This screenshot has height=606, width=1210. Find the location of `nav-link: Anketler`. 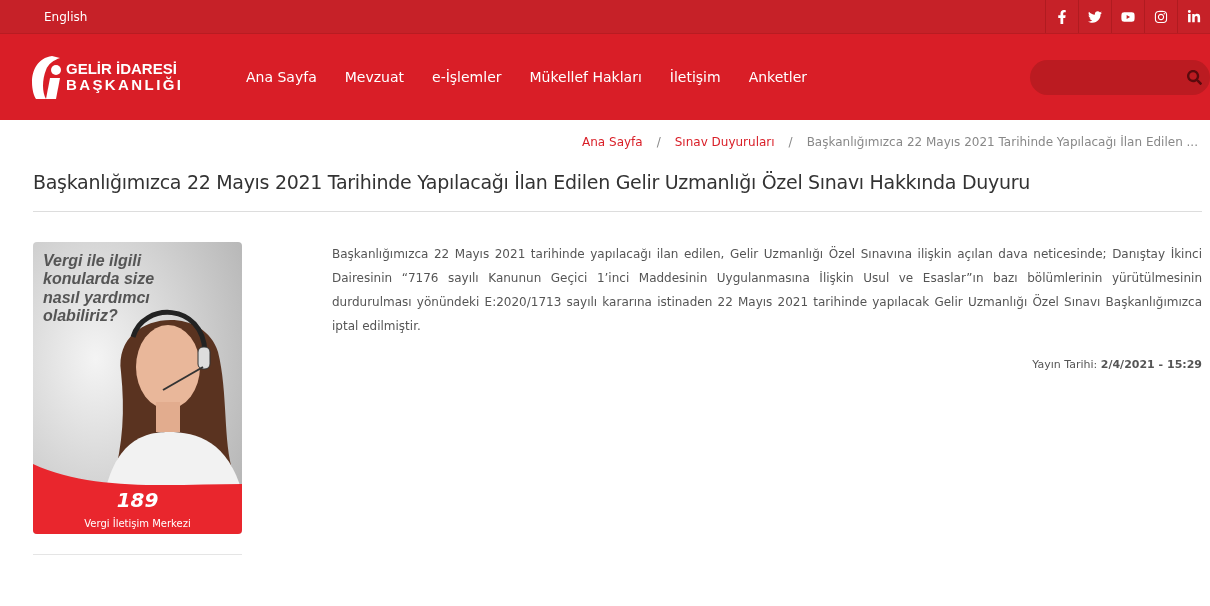

nav-link: Anketler is located at coordinates (778, 77).